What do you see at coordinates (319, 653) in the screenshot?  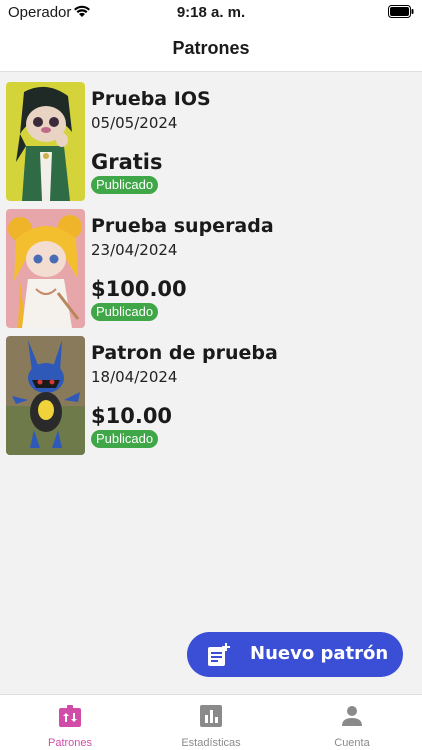 I see `new-pattern-label: Nuevo patrón` at bounding box center [319, 653].